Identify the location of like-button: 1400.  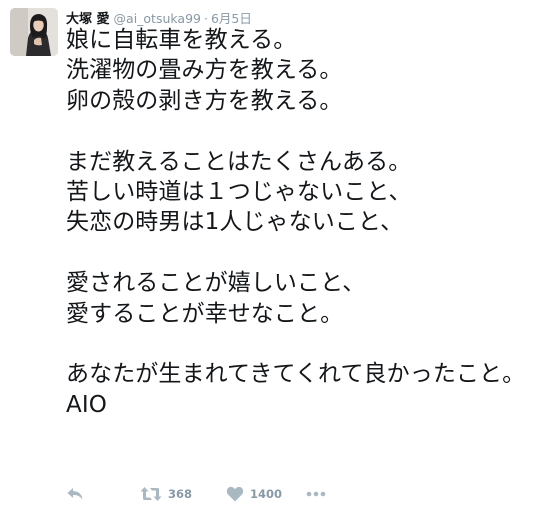
(254, 494).